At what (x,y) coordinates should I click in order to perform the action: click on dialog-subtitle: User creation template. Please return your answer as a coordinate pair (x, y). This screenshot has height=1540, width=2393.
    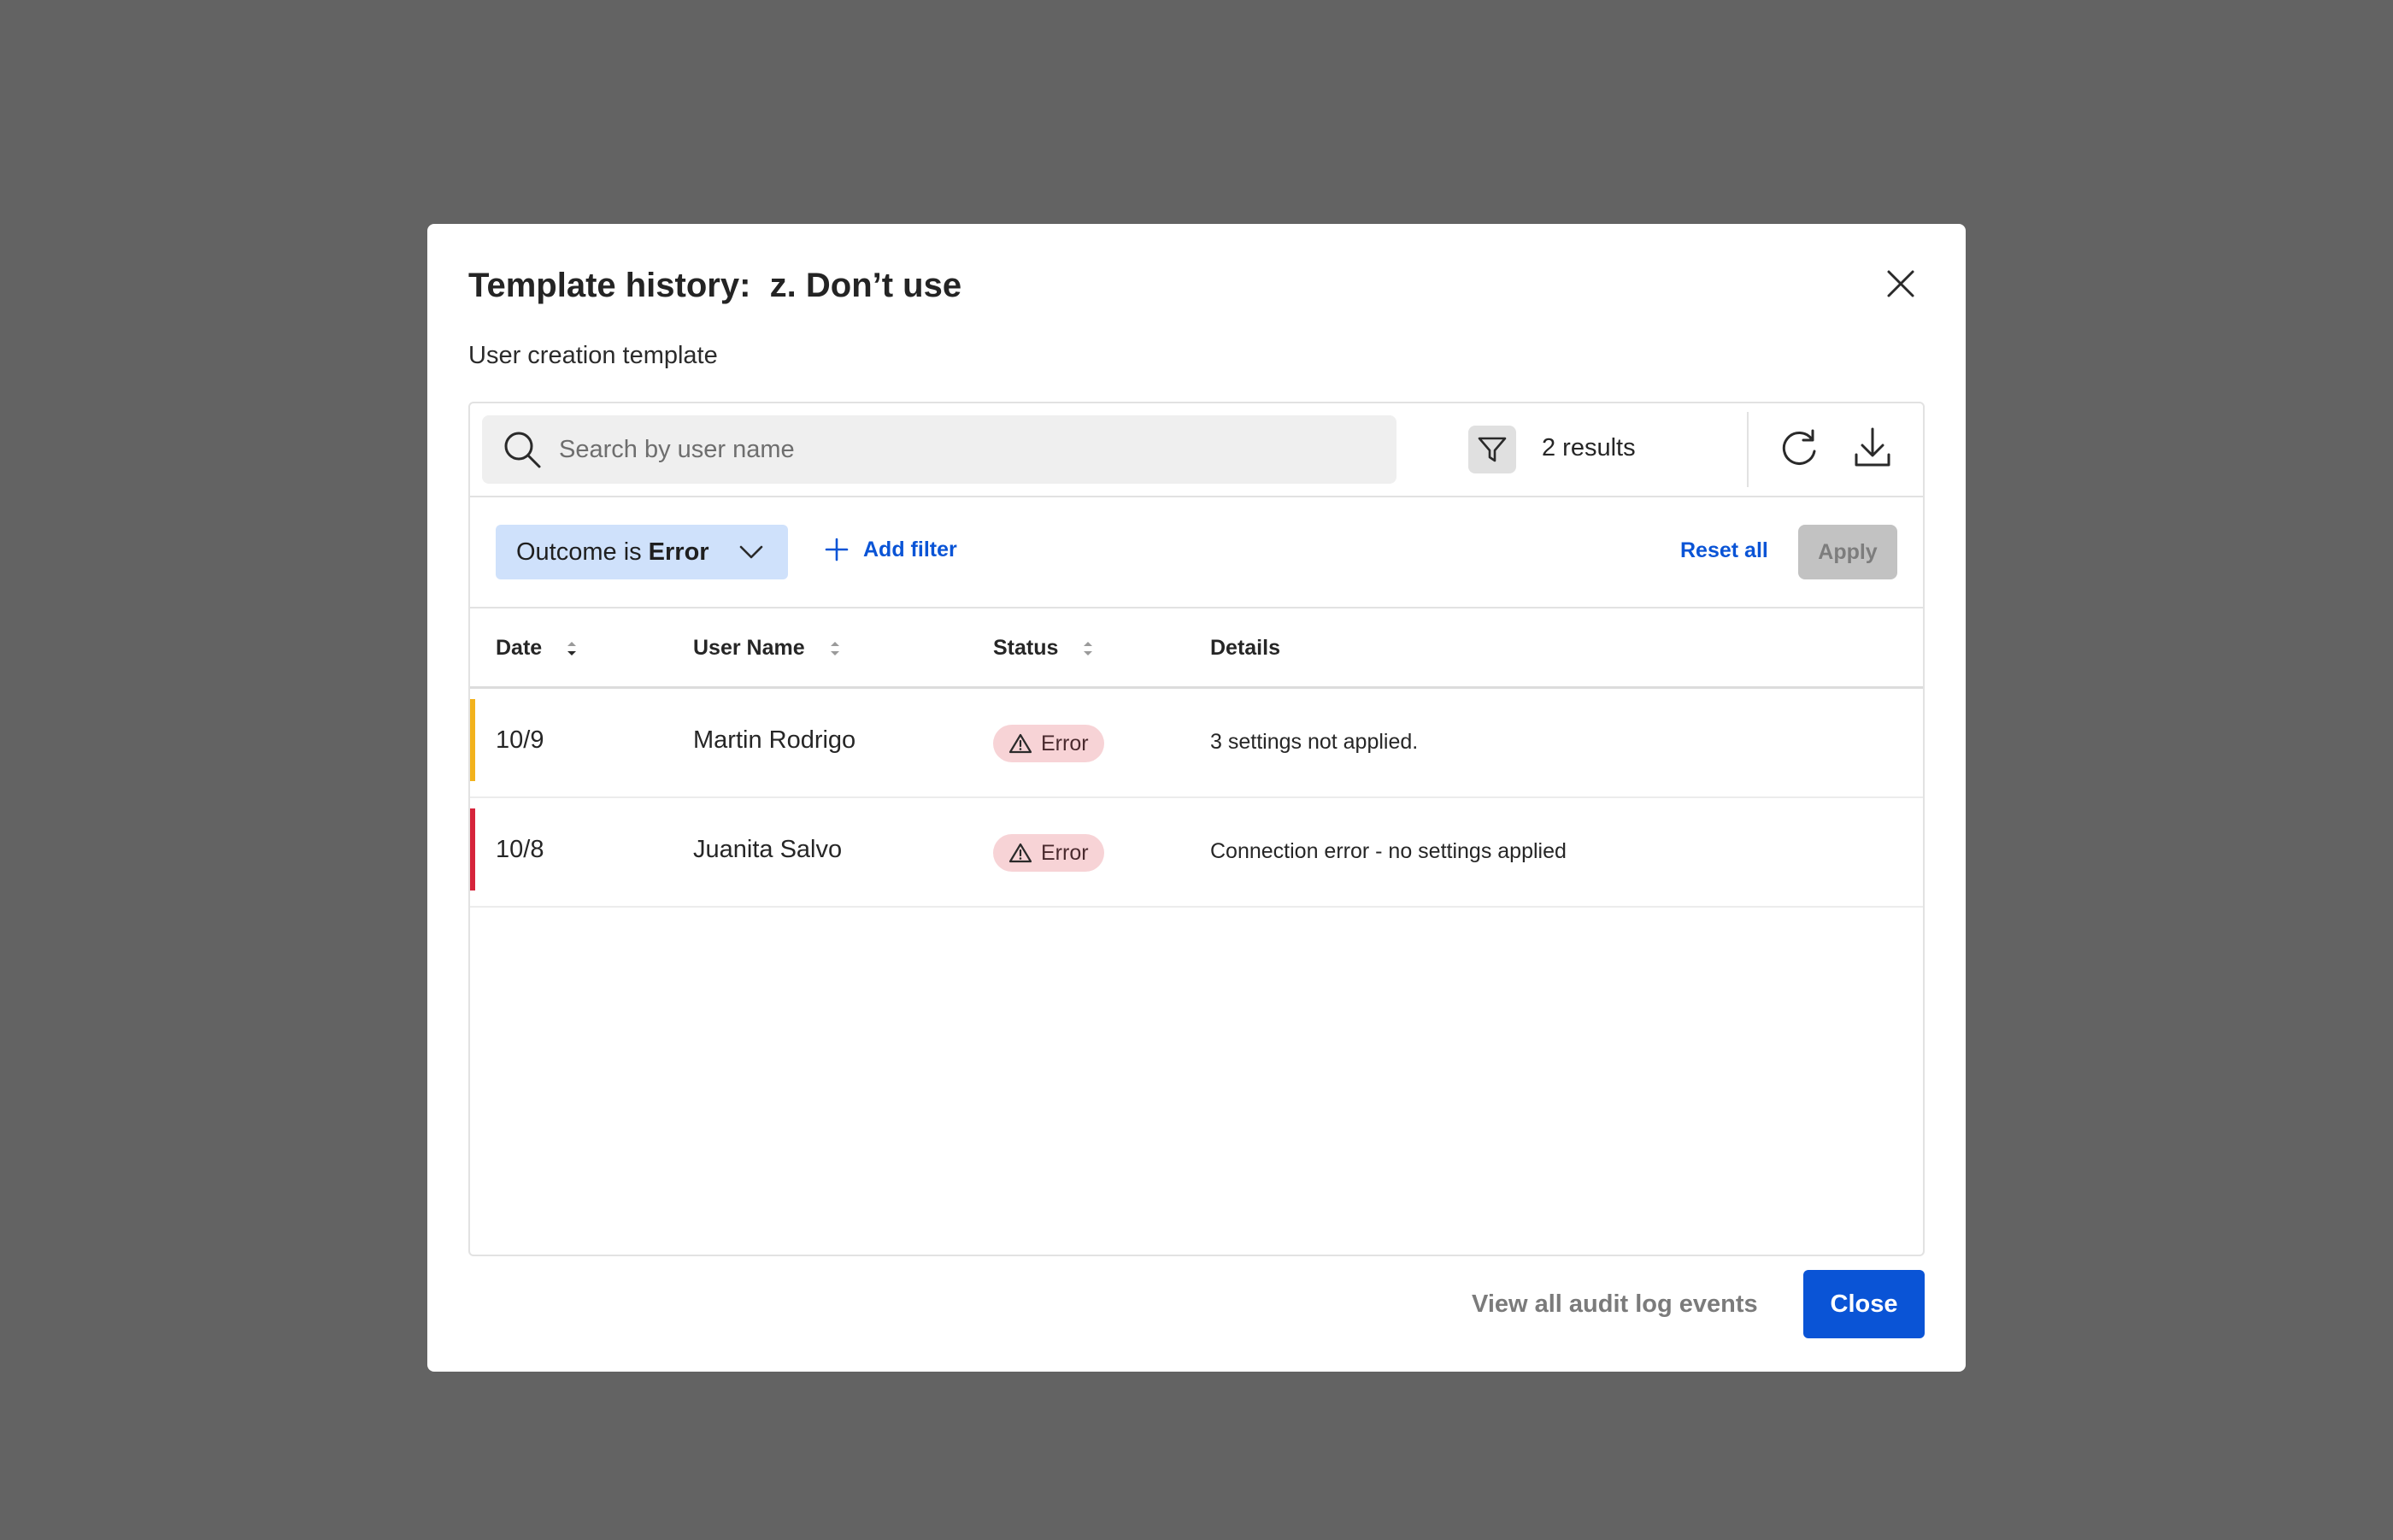
    Looking at the image, I should click on (593, 355).